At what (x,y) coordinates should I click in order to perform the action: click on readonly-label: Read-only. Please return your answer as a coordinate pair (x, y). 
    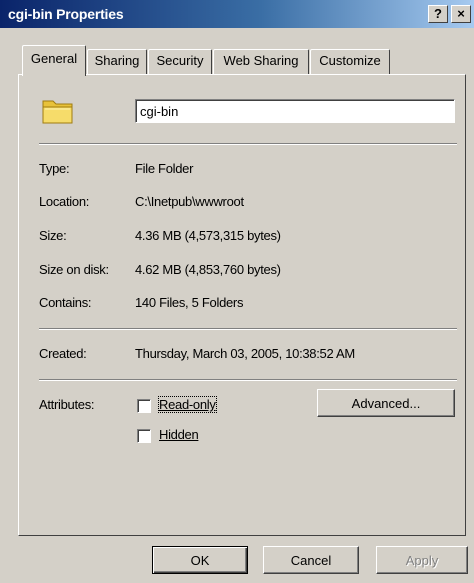
    Looking at the image, I should click on (187, 404).